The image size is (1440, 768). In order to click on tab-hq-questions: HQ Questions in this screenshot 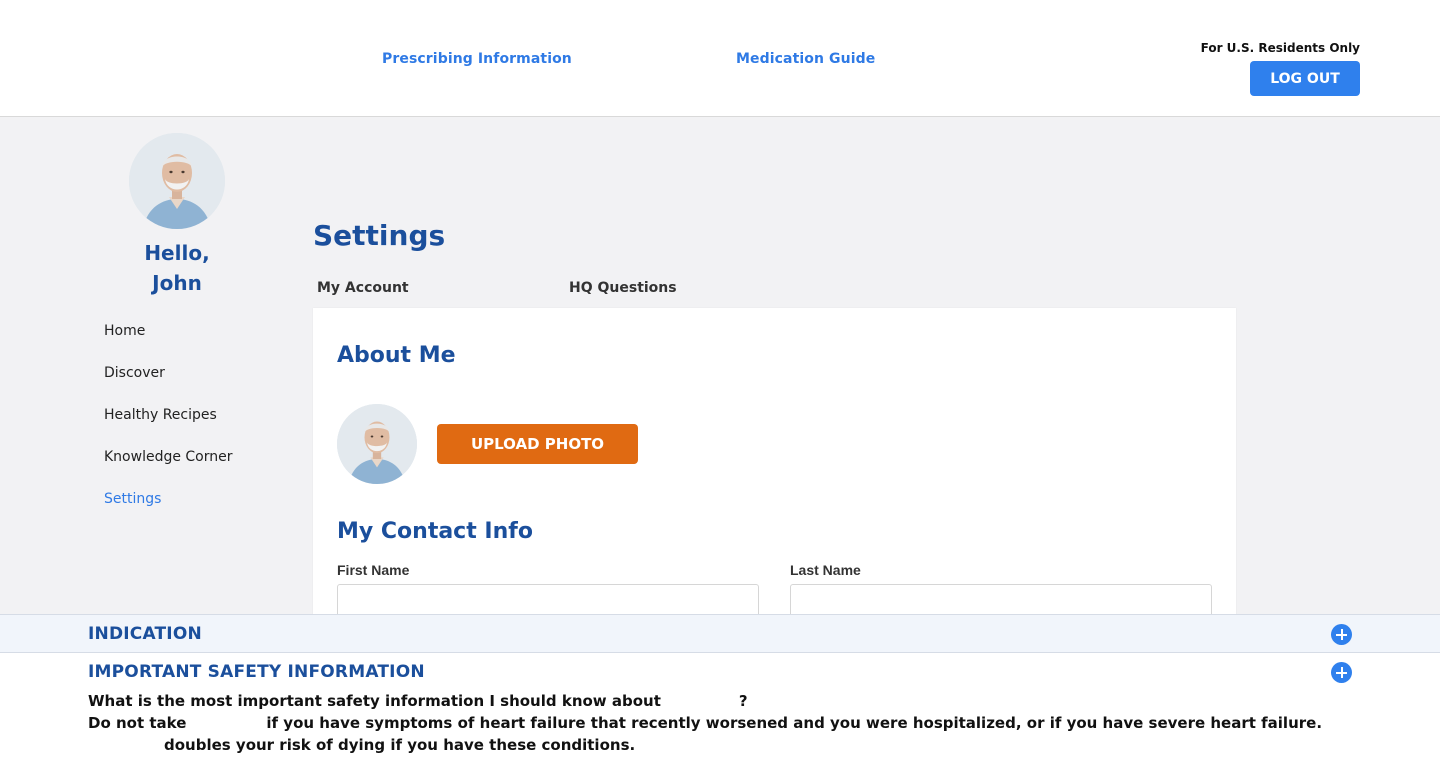, I will do `click(623, 288)`.